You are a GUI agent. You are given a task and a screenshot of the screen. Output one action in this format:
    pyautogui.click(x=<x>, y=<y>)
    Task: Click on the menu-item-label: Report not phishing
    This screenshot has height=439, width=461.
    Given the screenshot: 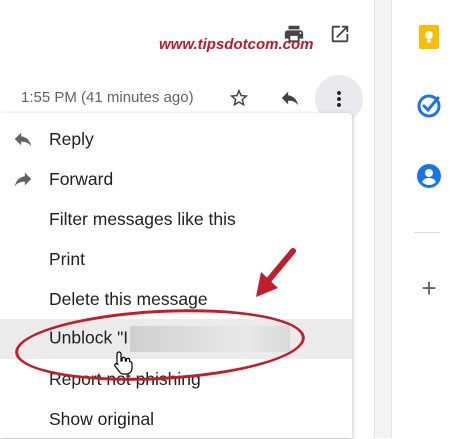 What is the action you would take?
    pyautogui.click(x=125, y=378)
    